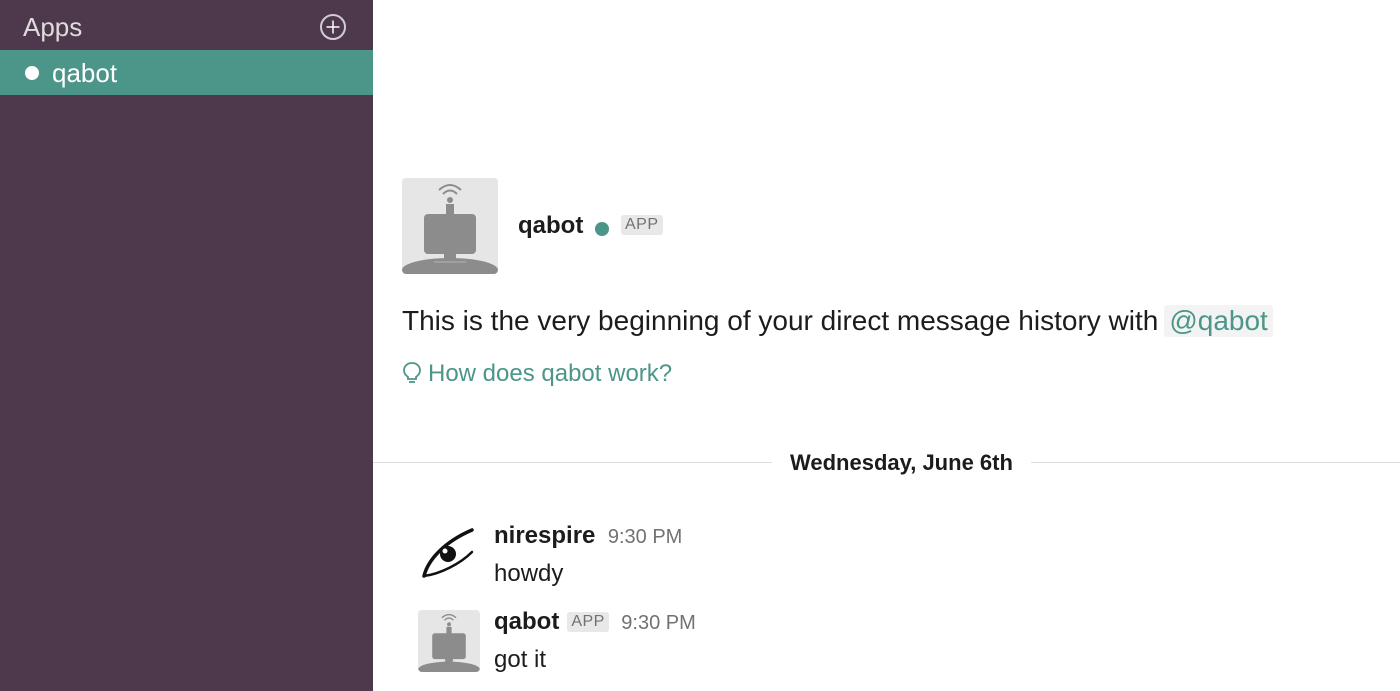 Image resolution: width=1400 pixels, height=691 pixels. What do you see at coordinates (602, 229) in the screenshot?
I see `online-status-icon` at bounding box center [602, 229].